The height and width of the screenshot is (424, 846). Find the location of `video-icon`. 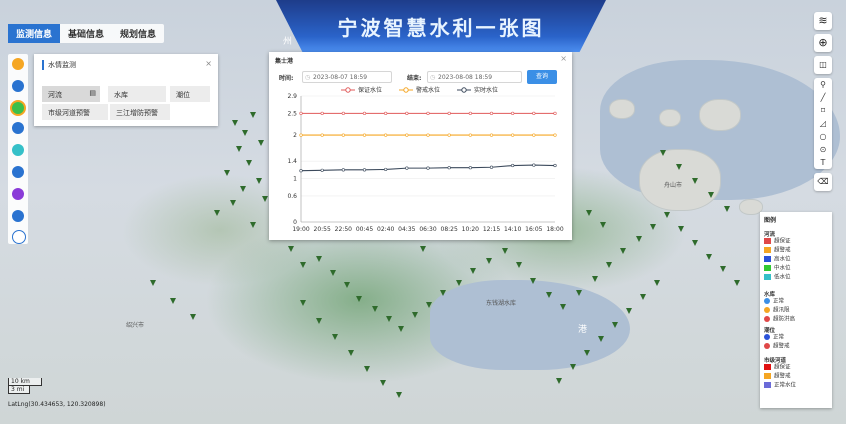

video-icon is located at coordinates (18, 216).